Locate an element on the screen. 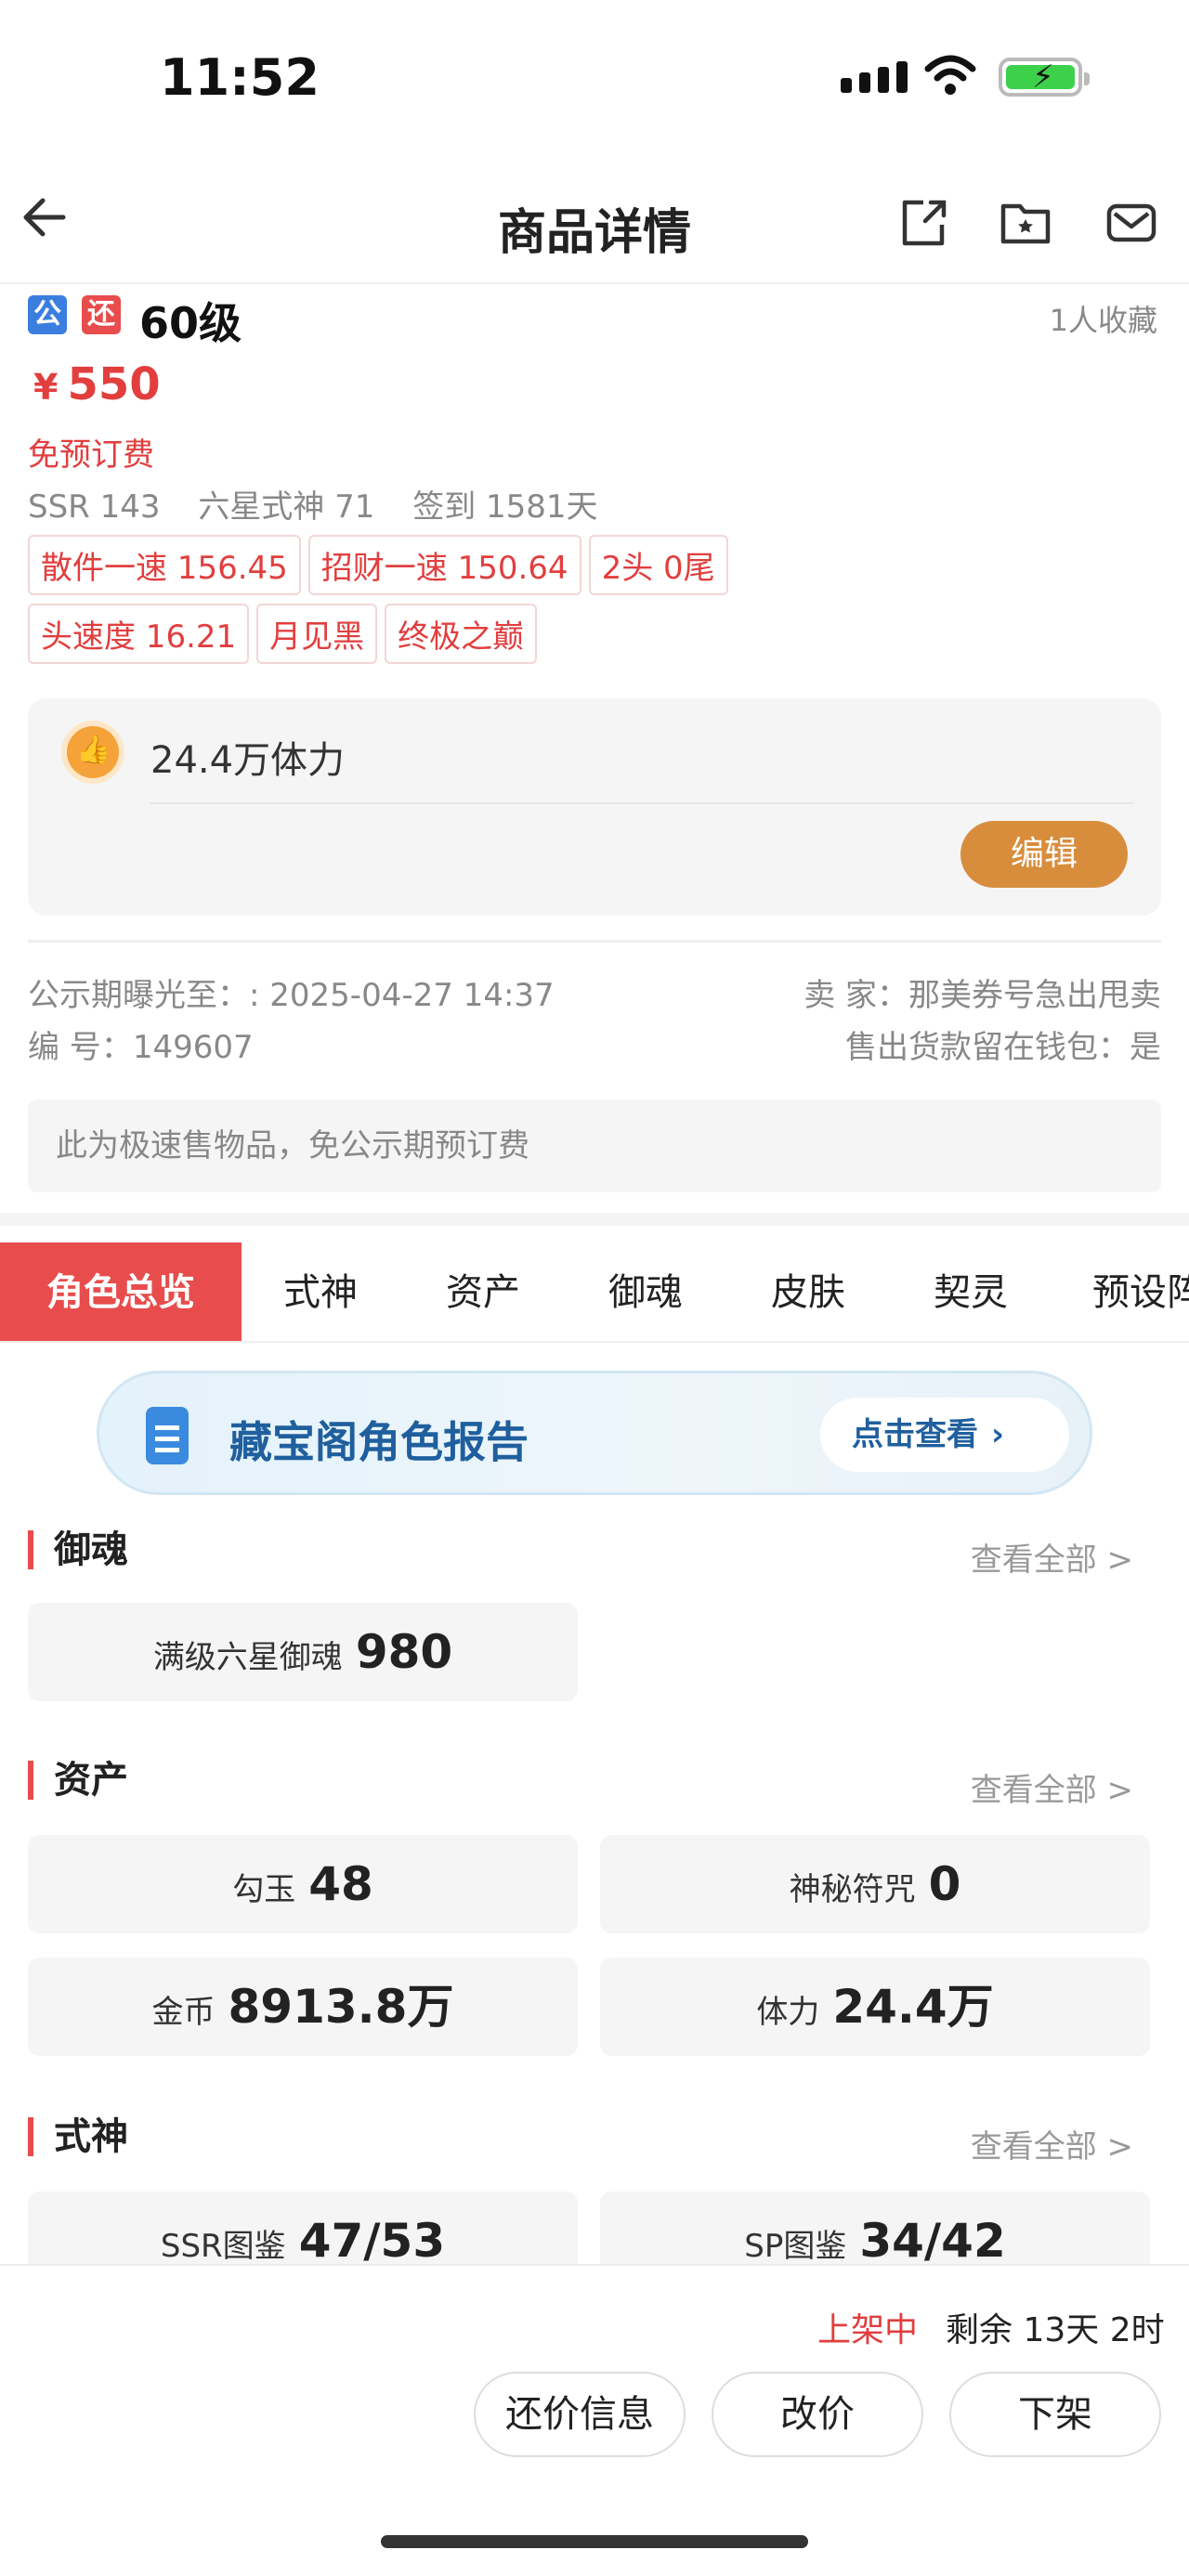 Image resolution: width=1189 pixels, height=2576 pixels. tab-spirits: 契灵 is located at coordinates (971, 1291).